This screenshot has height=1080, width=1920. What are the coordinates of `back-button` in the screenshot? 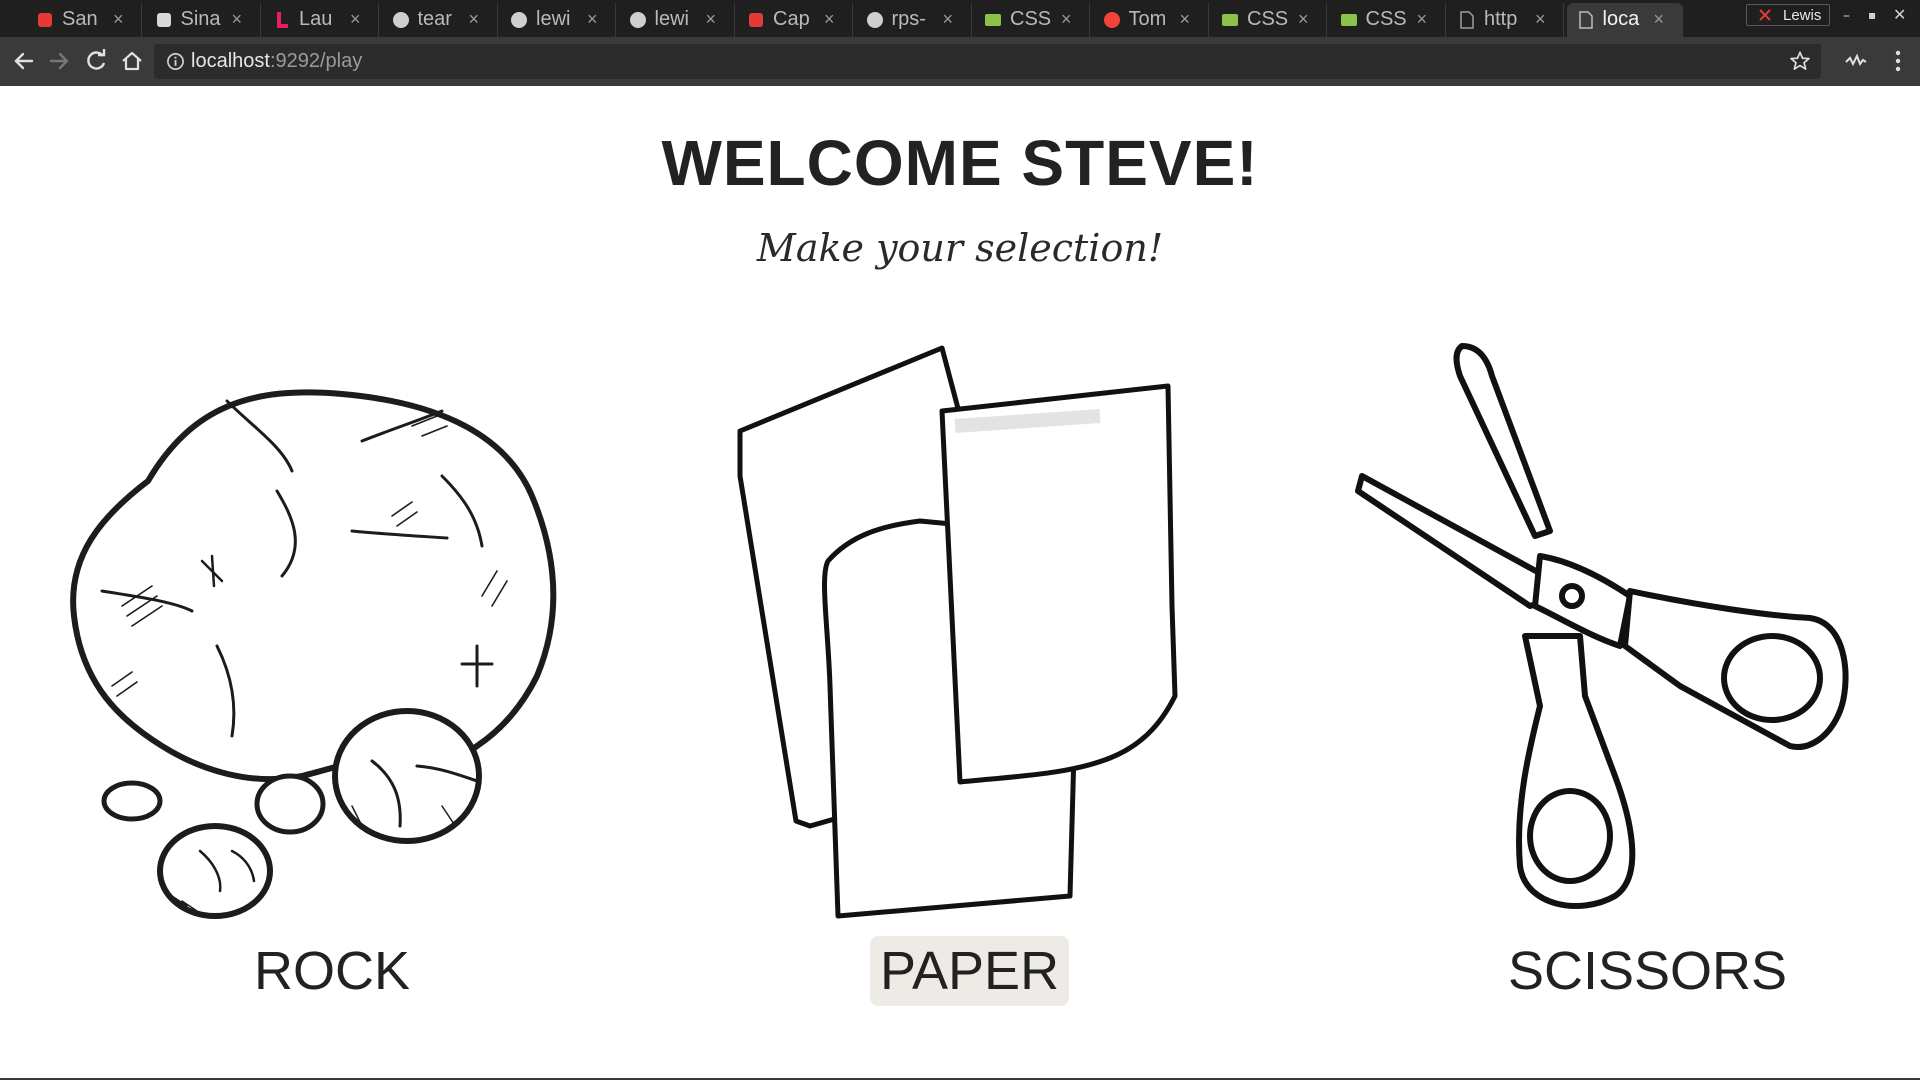 It's located at (24, 61).